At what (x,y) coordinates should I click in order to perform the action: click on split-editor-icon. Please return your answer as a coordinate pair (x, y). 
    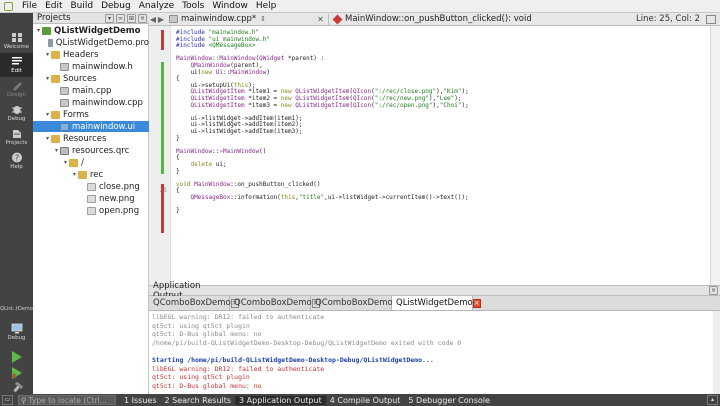
    Looking at the image, I should click on (711, 19).